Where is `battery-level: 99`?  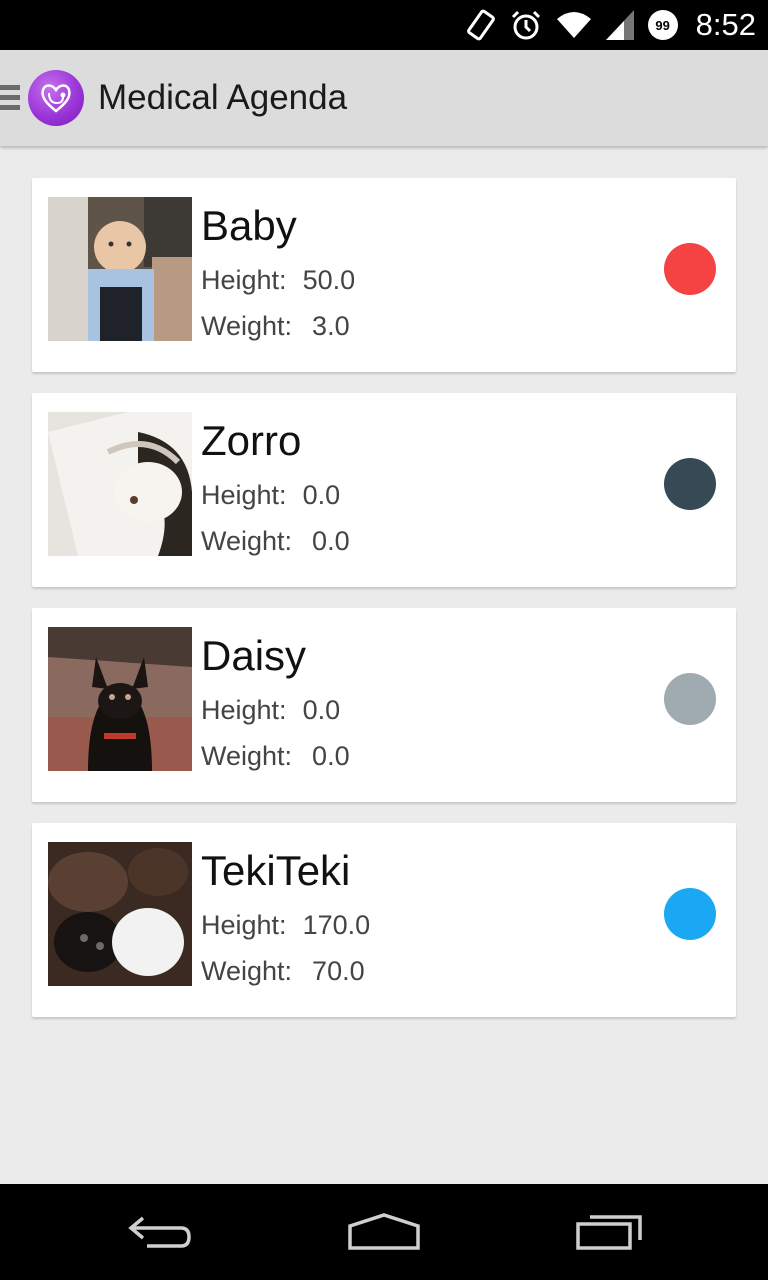 battery-level: 99 is located at coordinates (662, 25).